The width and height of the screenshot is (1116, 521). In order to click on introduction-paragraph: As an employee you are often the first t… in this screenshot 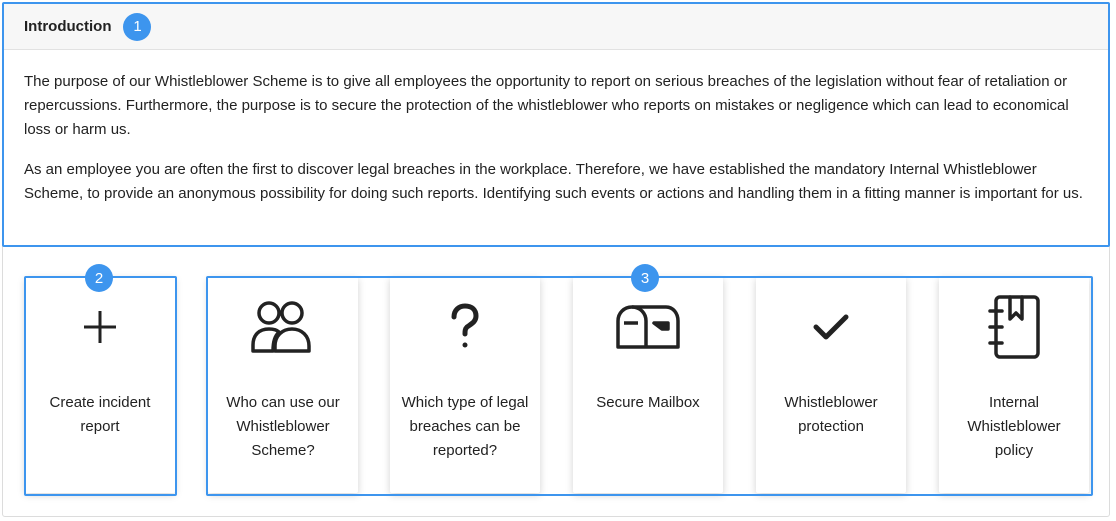, I will do `click(553, 181)`.